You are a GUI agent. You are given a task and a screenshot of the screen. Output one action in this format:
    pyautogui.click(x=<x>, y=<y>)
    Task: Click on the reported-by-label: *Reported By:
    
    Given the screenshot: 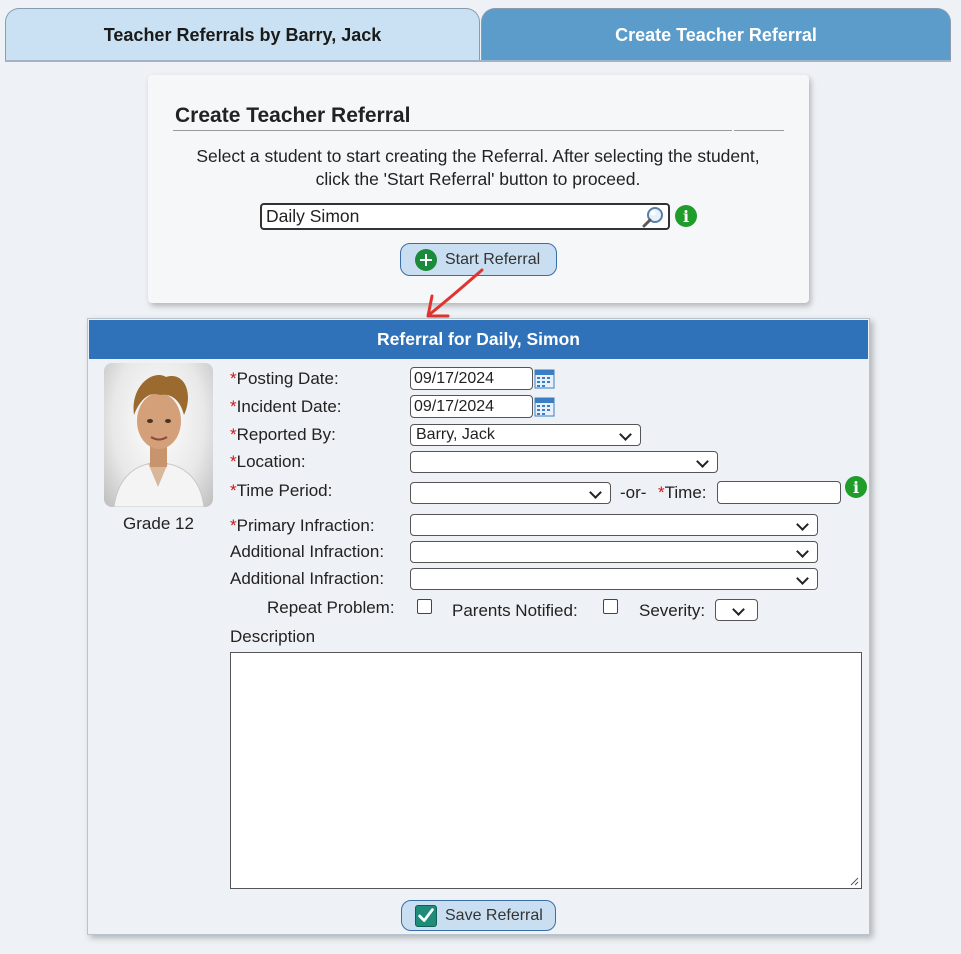 What is the action you would take?
    pyautogui.click(x=283, y=435)
    